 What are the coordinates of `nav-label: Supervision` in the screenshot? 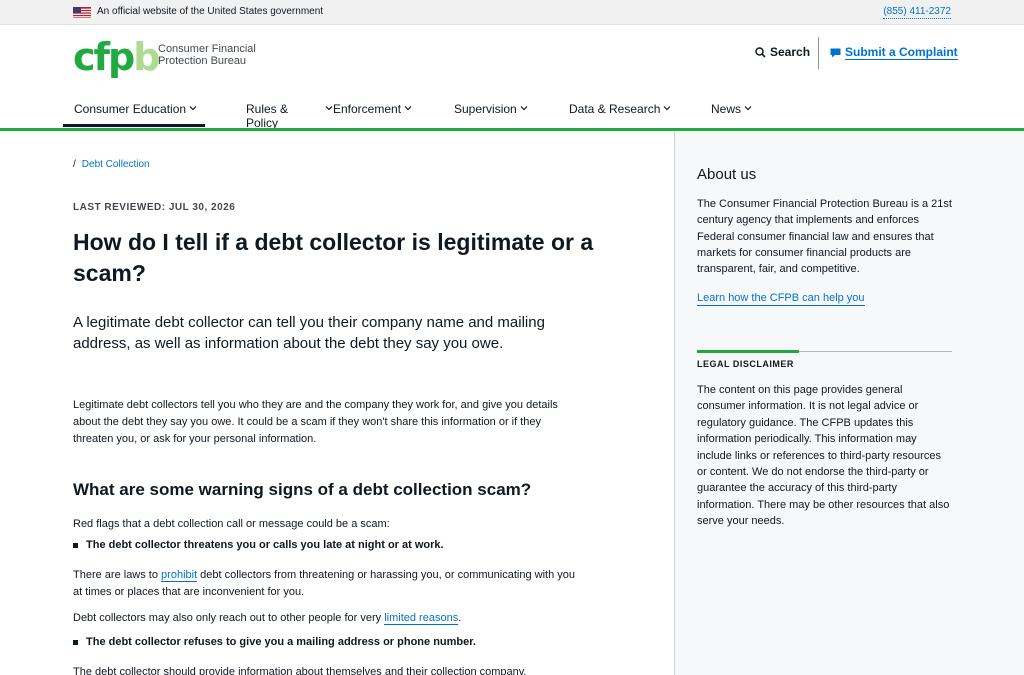 It's located at (485, 109).